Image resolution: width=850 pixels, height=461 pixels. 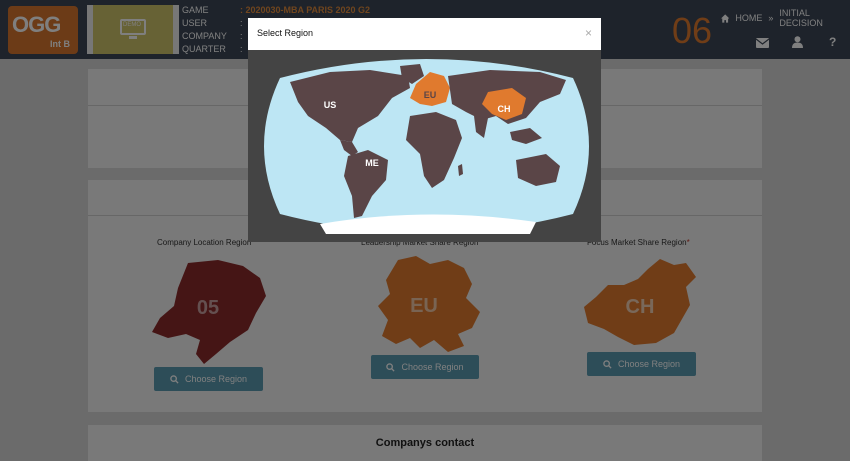 What do you see at coordinates (424, 34) in the screenshot?
I see `modal-header: Select Region ×` at bounding box center [424, 34].